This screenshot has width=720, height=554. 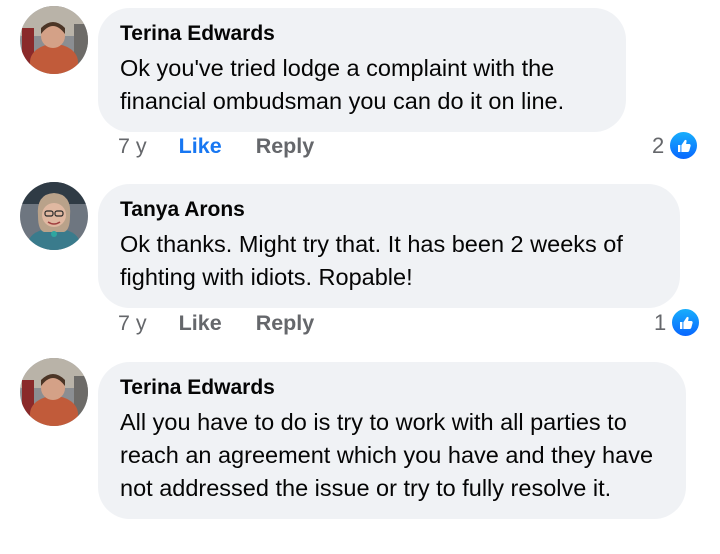 I want to click on reaction-summary: 1, so click(x=678, y=322).